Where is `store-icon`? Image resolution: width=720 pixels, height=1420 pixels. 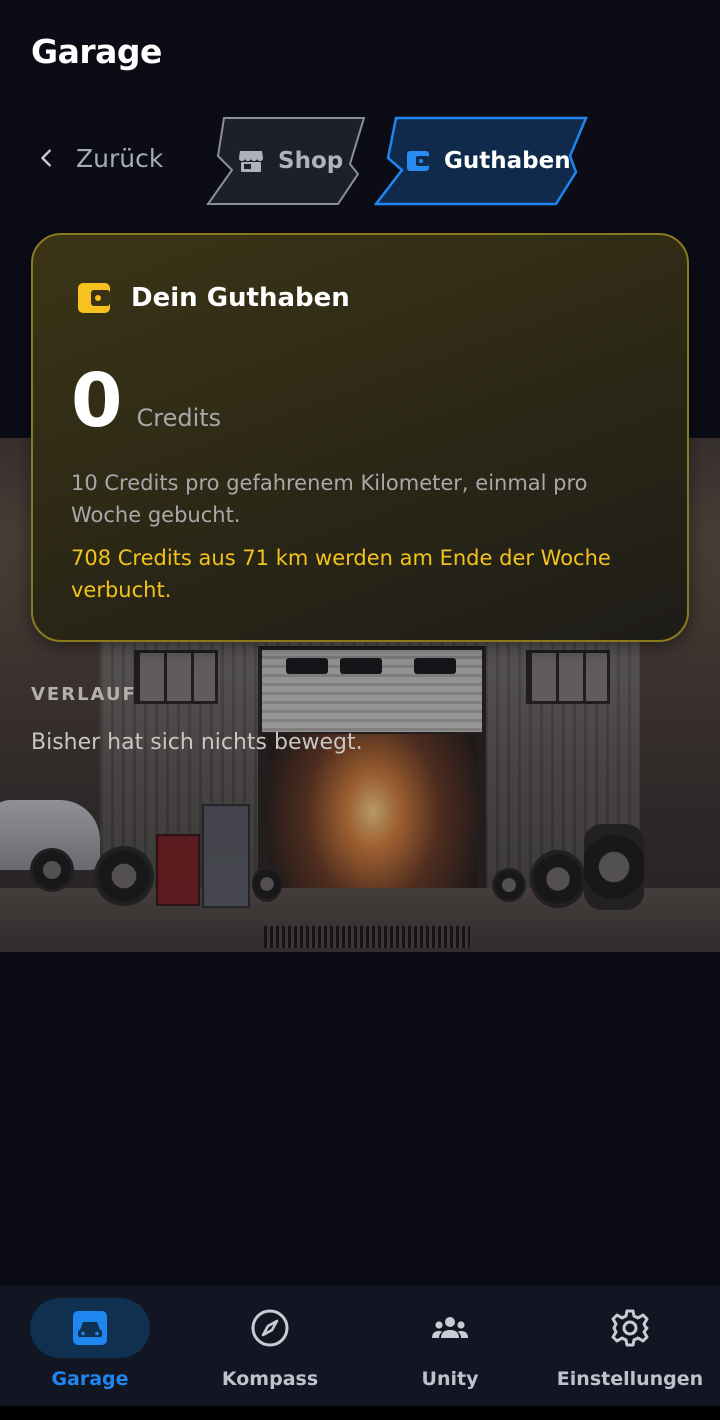
store-icon is located at coordinates (251, 161).